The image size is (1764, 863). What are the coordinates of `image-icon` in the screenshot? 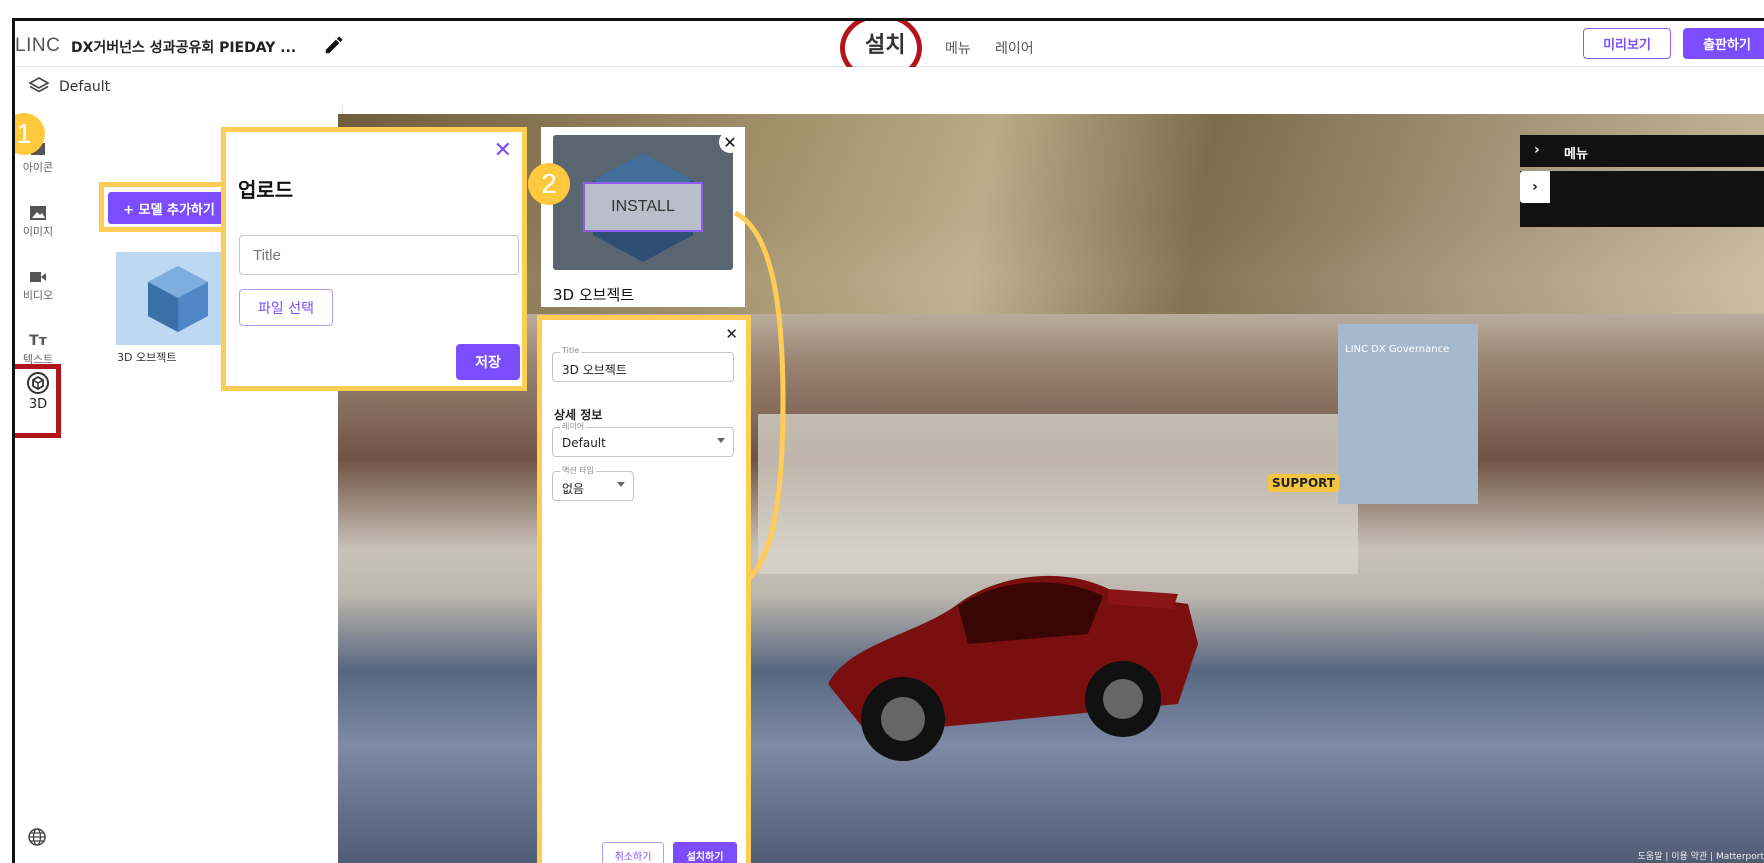 It's located at (38, 213).